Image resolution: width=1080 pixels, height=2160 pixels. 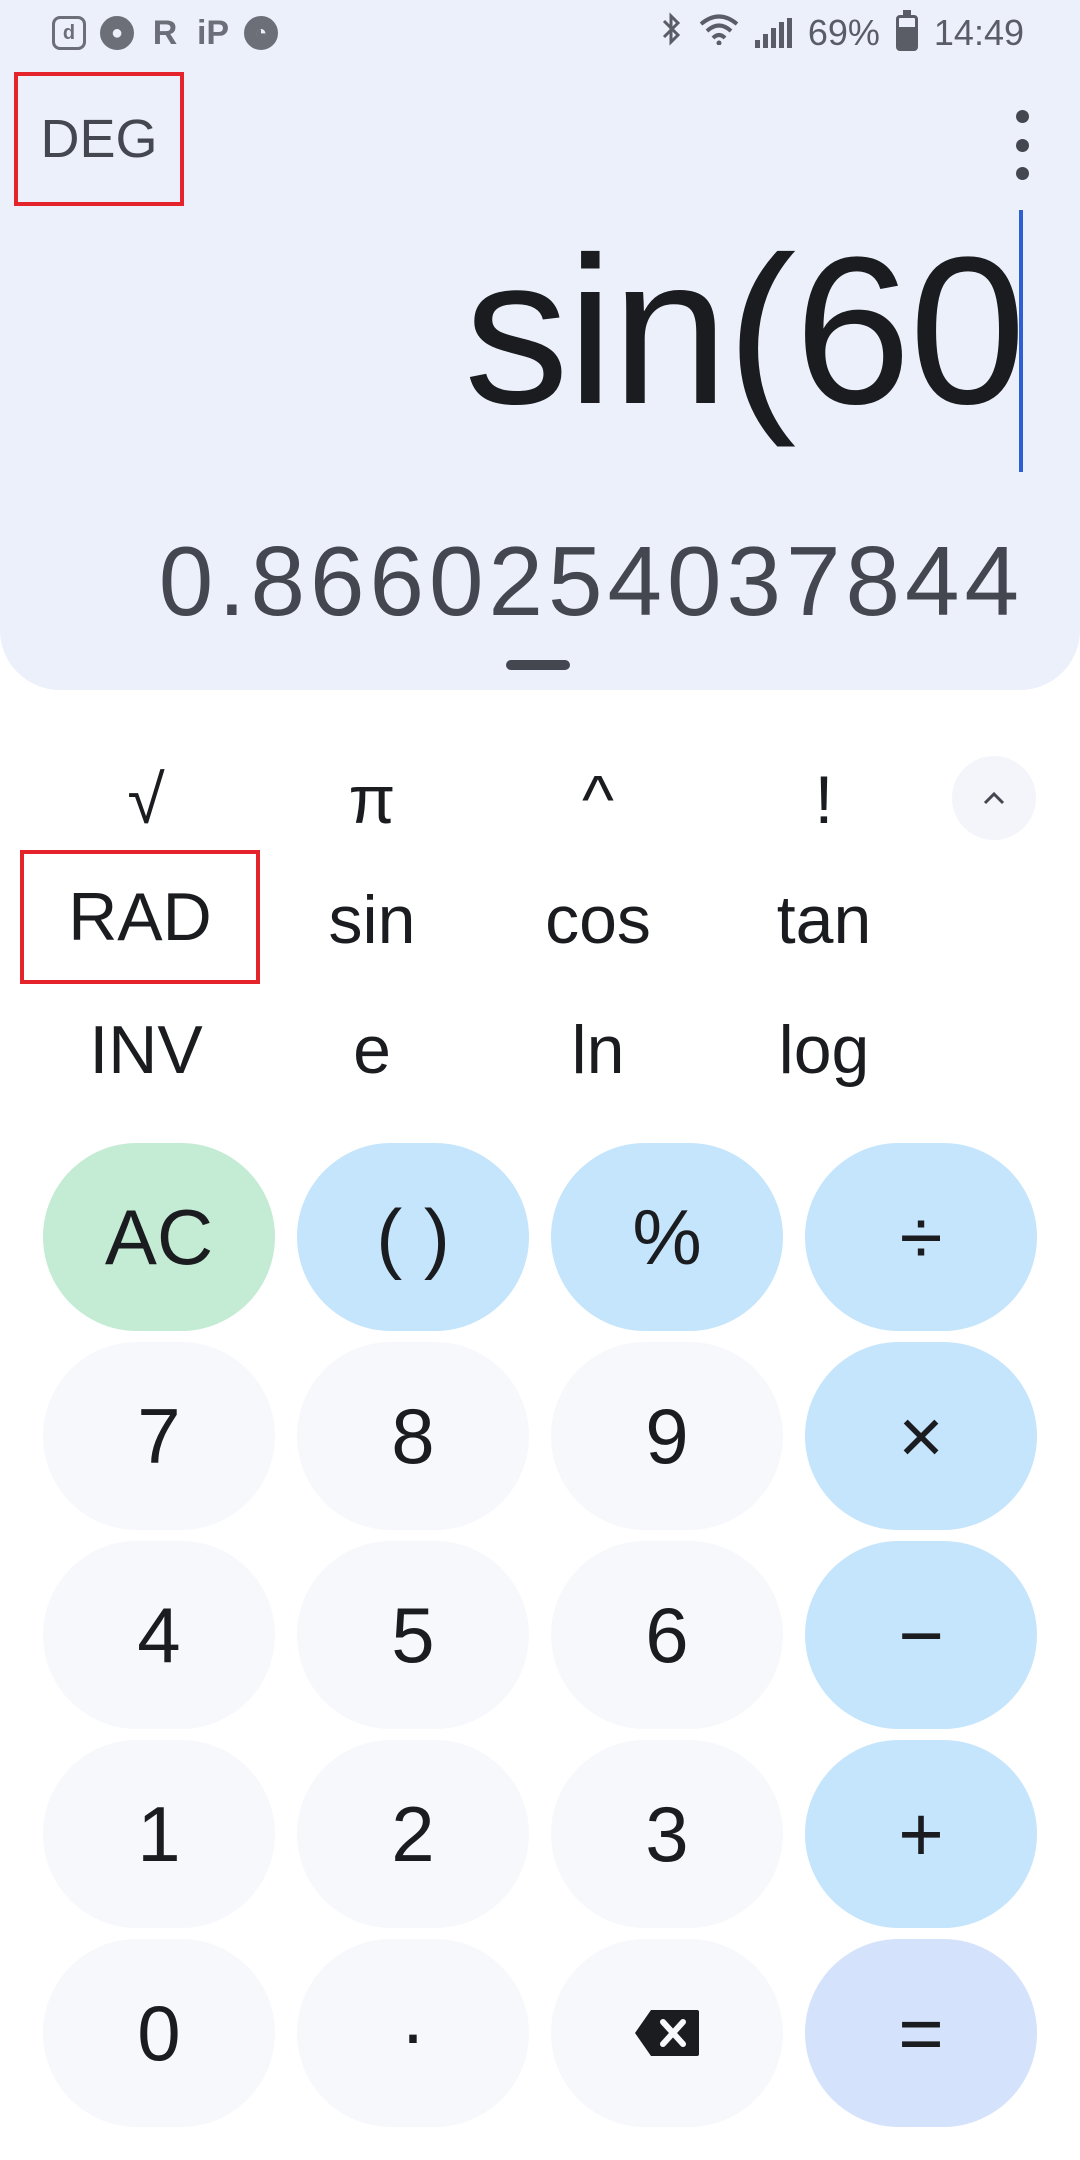 What do you see at coordinates (824, 1050) in the screenshot?
I see `log-button: log` at bounding box center [824, 1050].